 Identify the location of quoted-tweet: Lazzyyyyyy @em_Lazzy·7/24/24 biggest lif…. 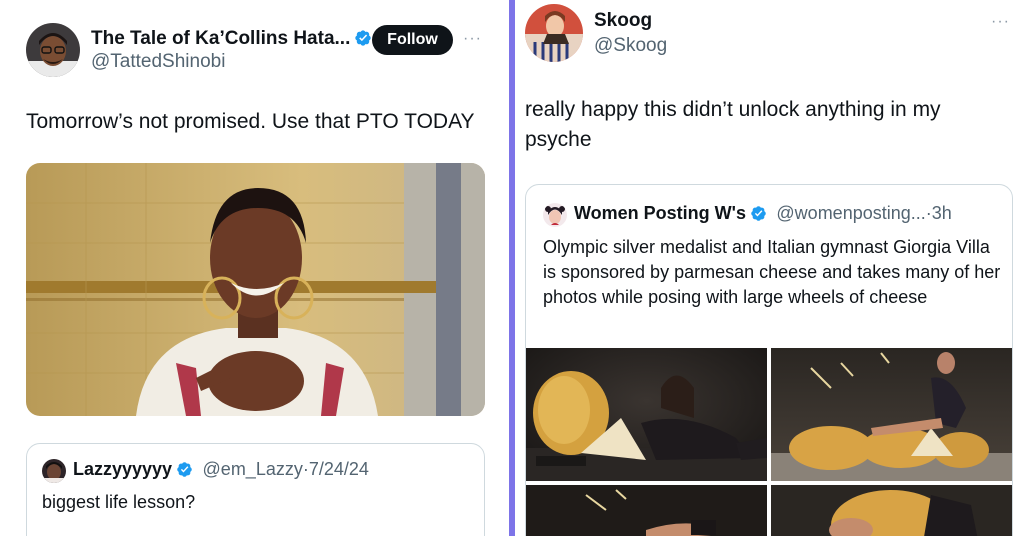
(255, 489).